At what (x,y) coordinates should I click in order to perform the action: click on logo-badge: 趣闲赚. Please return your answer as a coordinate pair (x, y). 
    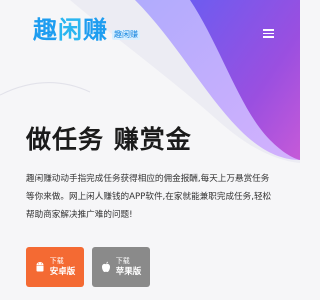
    Looking at the image, I should click on (126, 35).